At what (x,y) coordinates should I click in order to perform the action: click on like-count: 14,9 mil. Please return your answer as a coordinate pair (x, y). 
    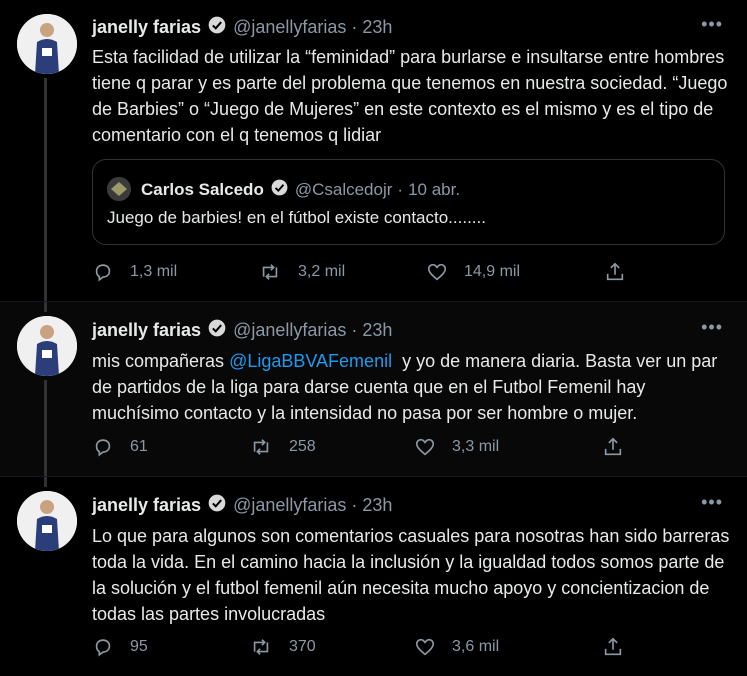
    Looking at the image, I should click on (492, 271).